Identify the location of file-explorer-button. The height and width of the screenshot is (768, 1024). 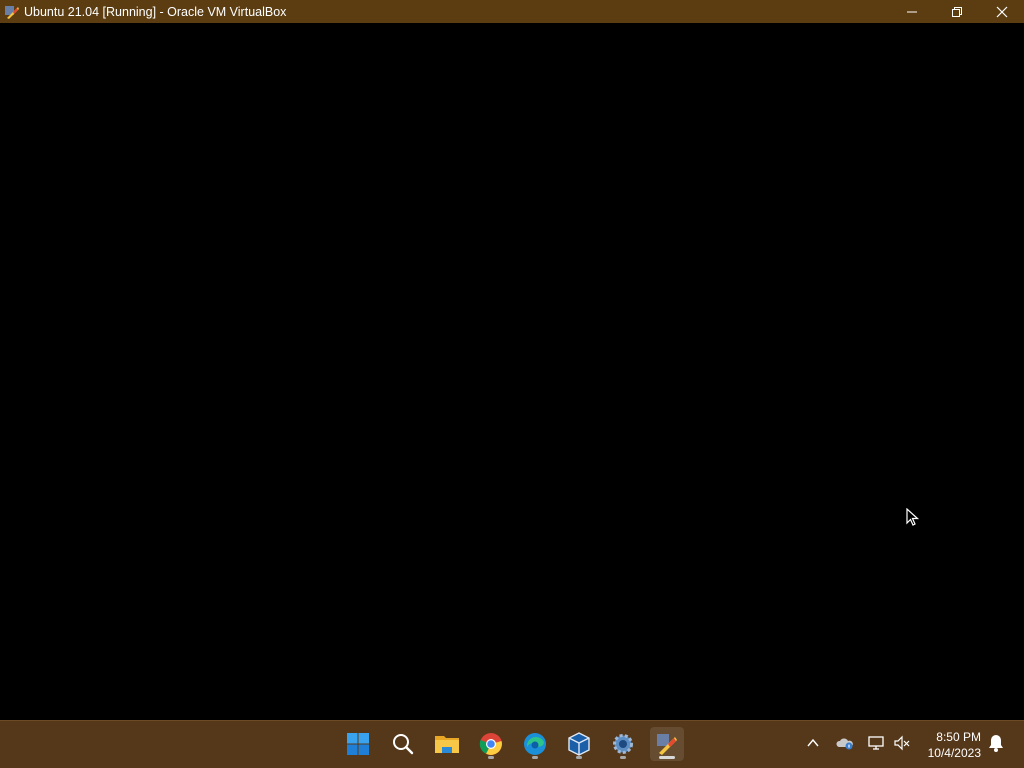
(447, 744).